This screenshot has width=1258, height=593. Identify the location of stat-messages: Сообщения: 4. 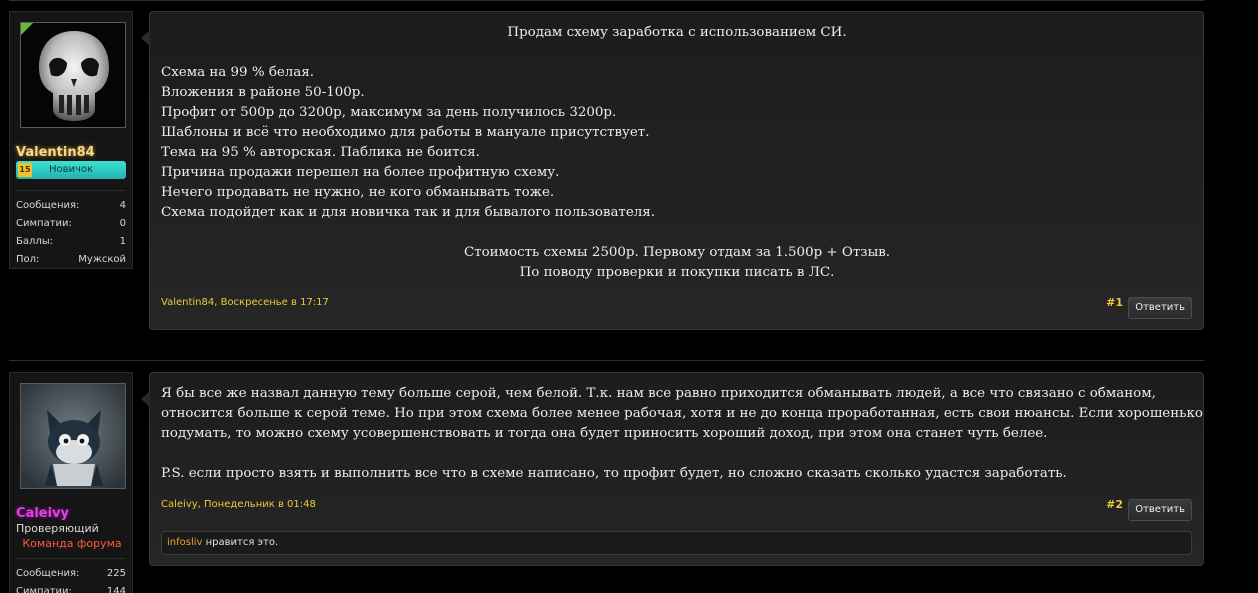
(71, 206).